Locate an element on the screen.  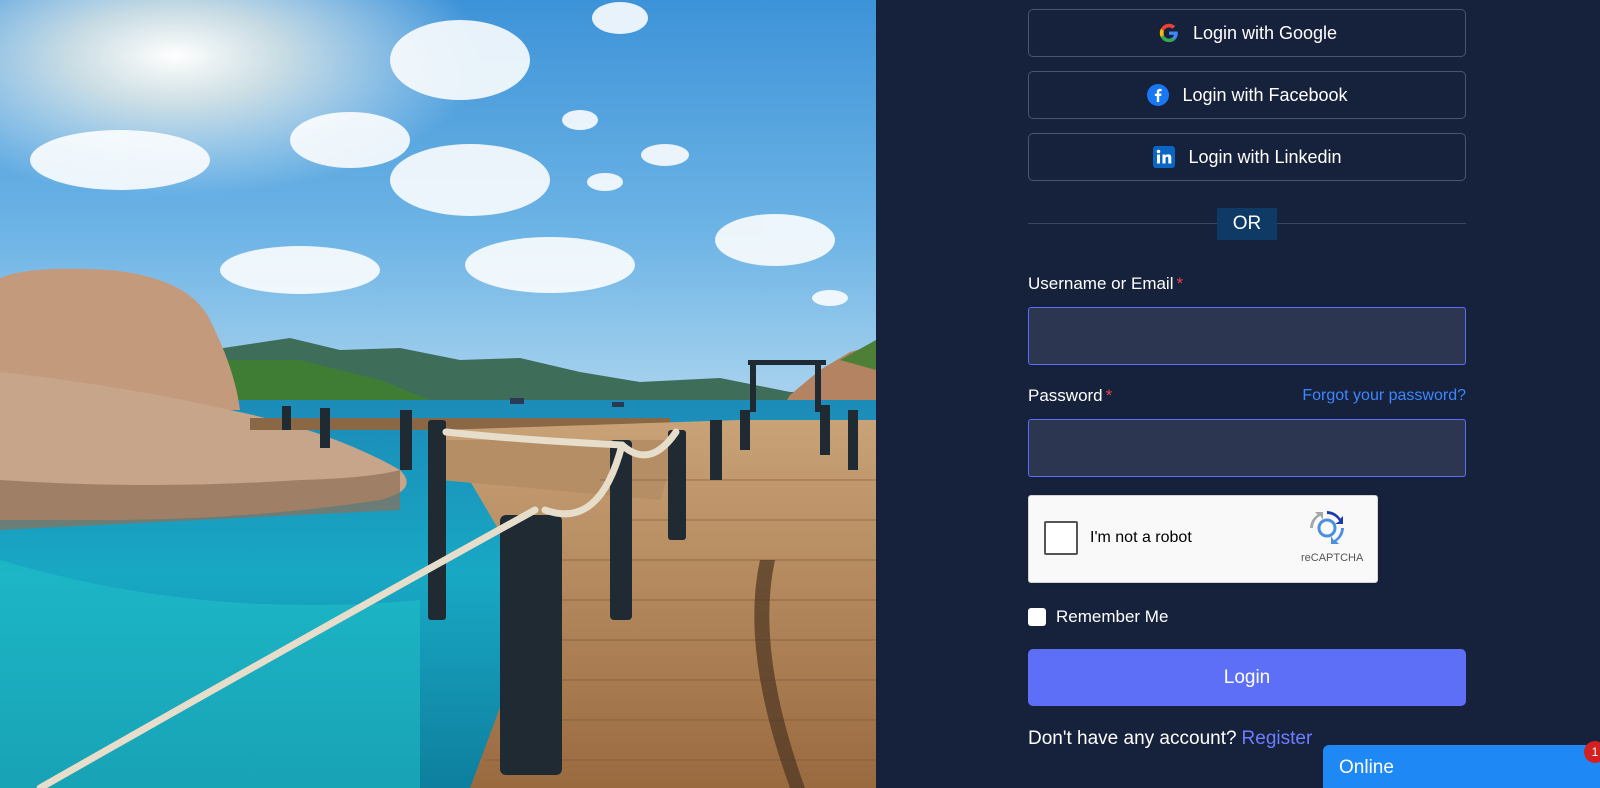
password-label-text: Password is located at coordinates (1065, 395).